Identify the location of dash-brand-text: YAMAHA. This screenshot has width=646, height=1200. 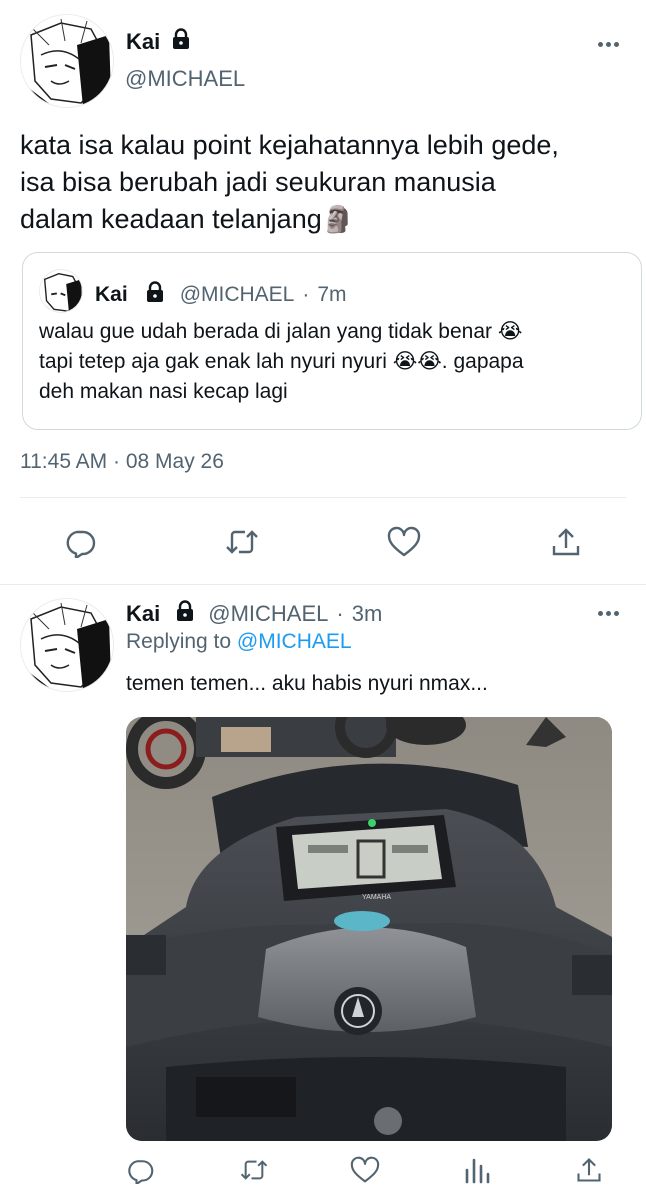
(376, 897).